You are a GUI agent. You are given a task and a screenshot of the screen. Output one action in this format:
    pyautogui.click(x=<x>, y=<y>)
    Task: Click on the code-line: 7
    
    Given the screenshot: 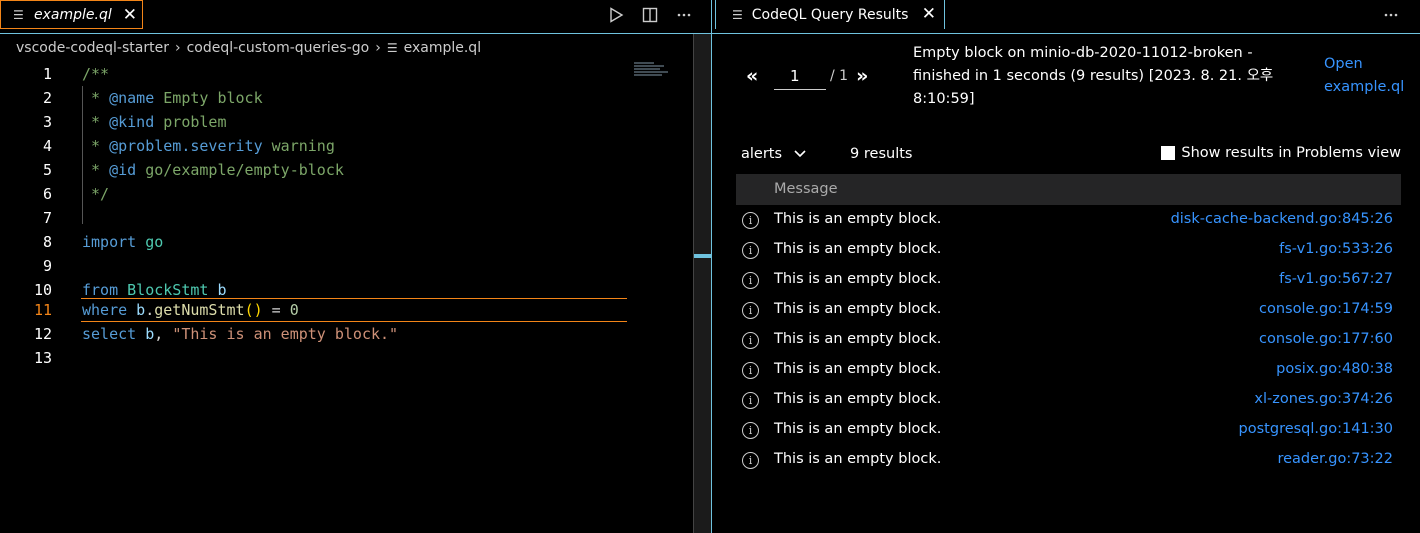 What is the action you would take?
    pyautogui.click(x=346, y=218)
    